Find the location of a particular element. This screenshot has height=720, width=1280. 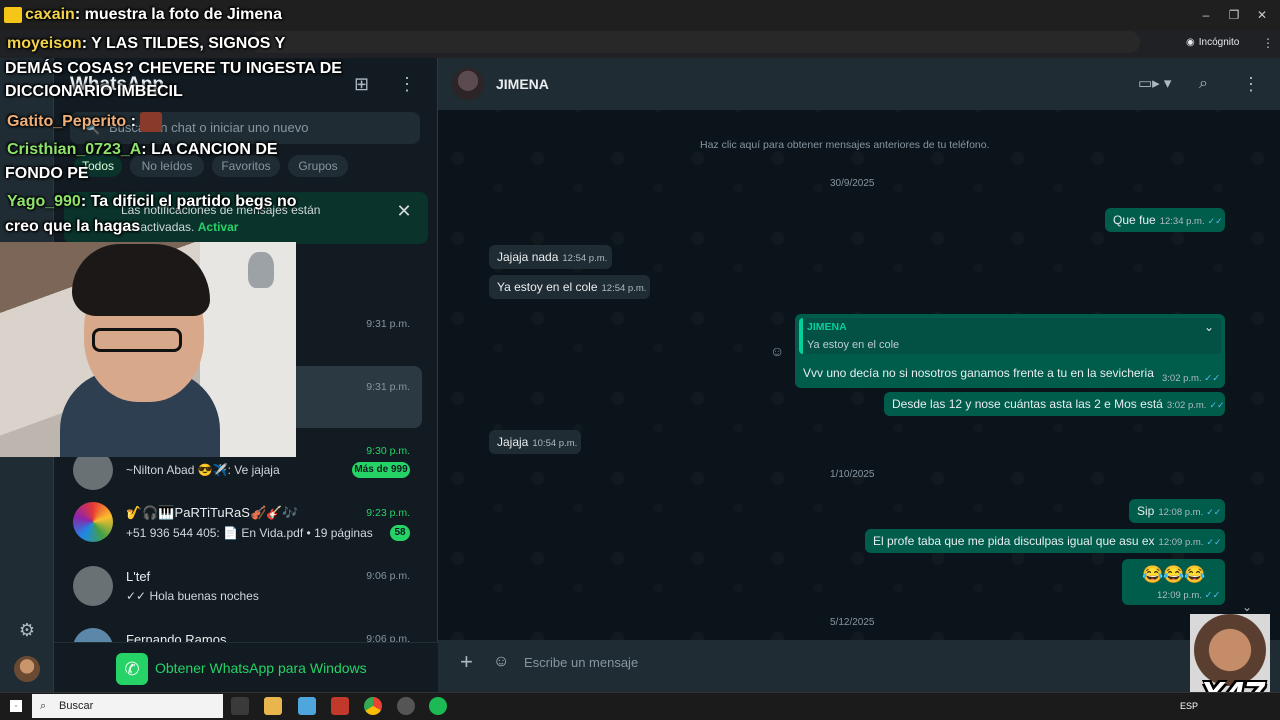

message-bubble-incoming: Jajaja nada 12:54 p.m. is located at coordinates (550, 257).